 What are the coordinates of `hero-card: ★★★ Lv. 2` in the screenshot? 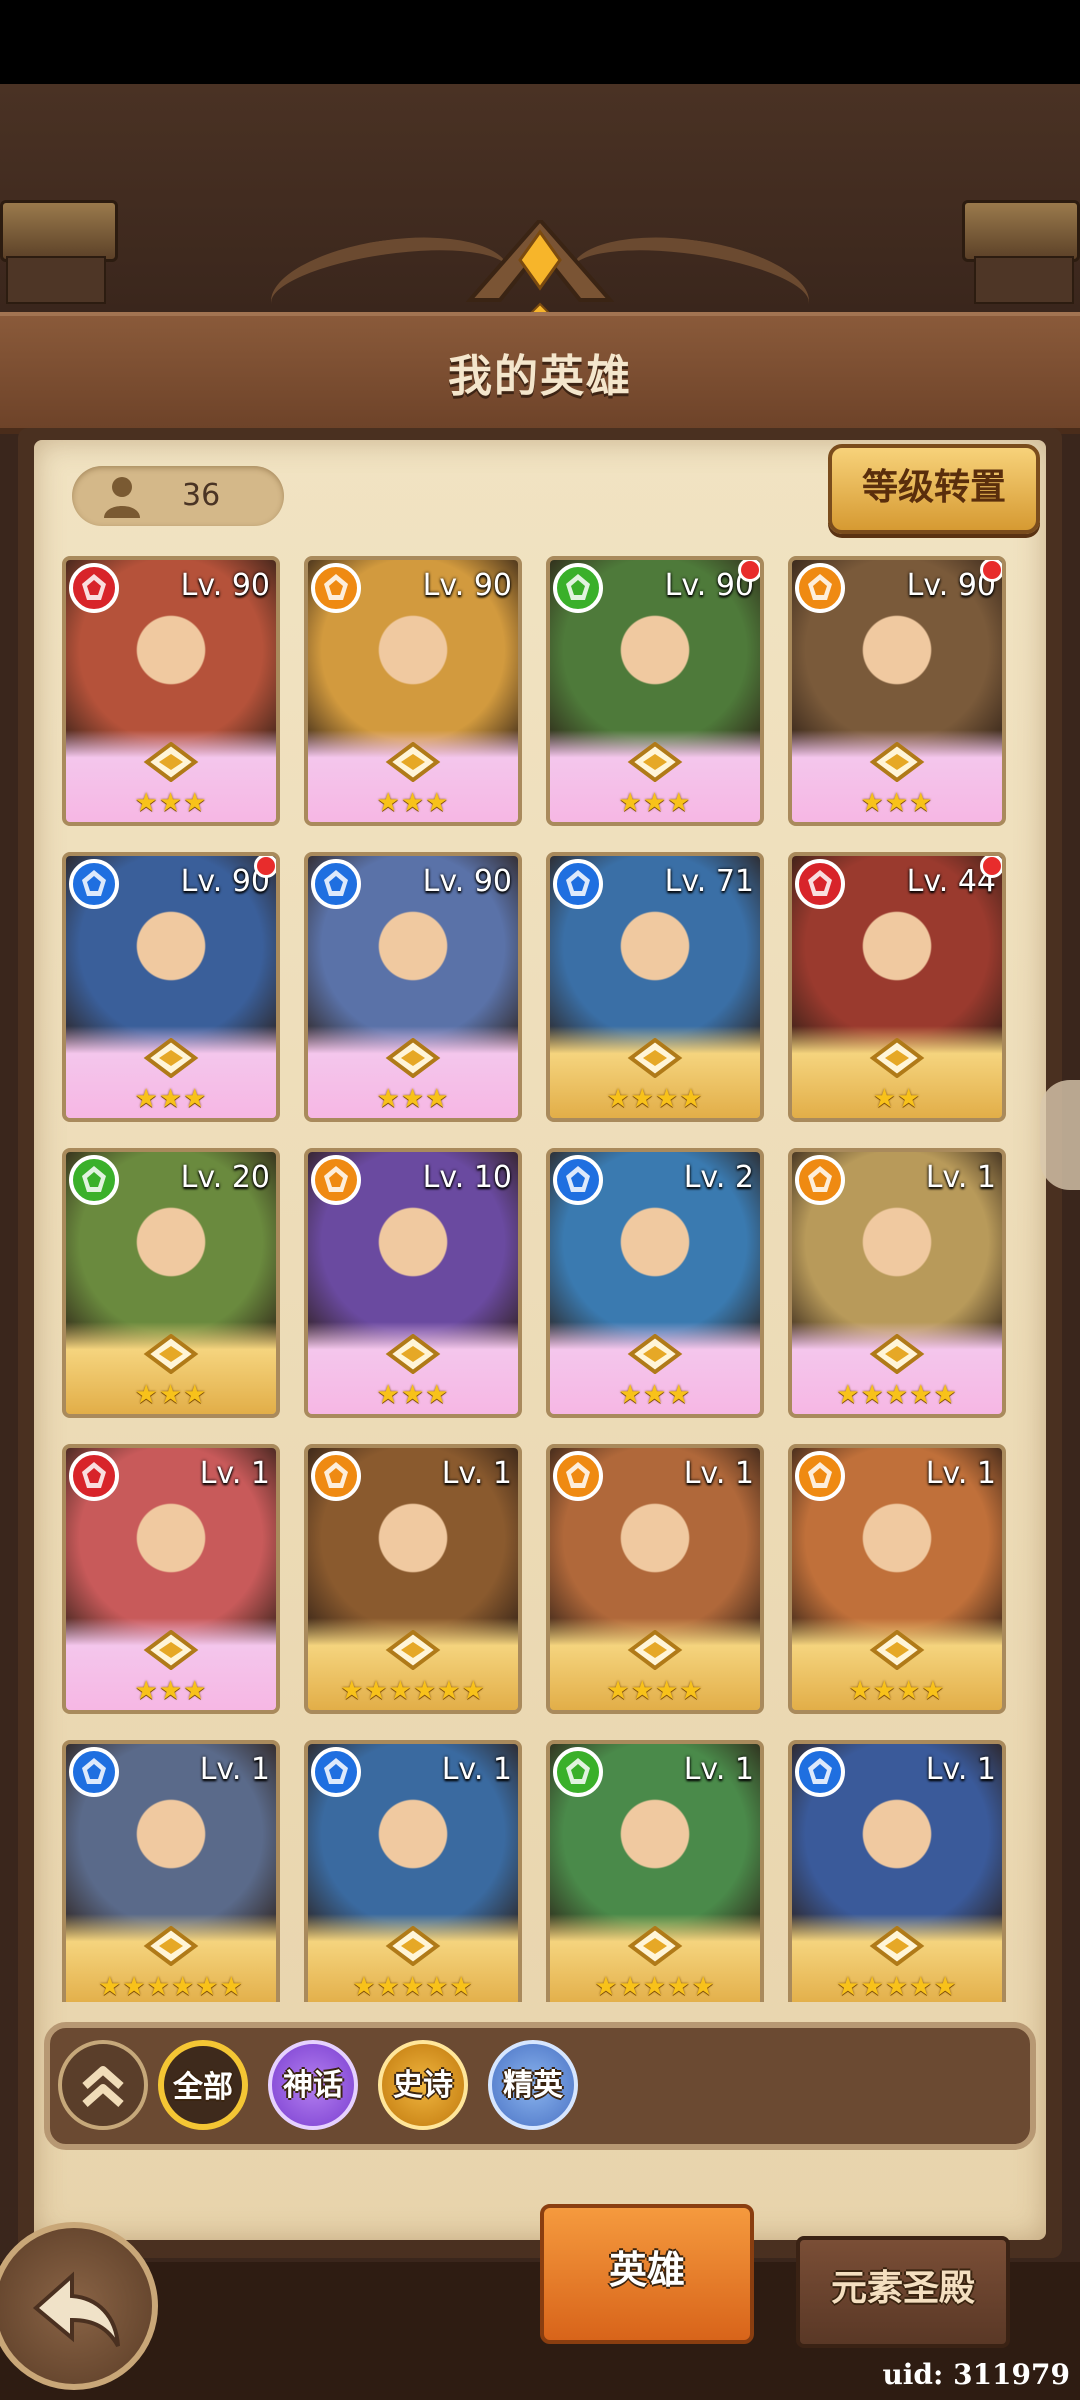 It's located at (655, 1283).